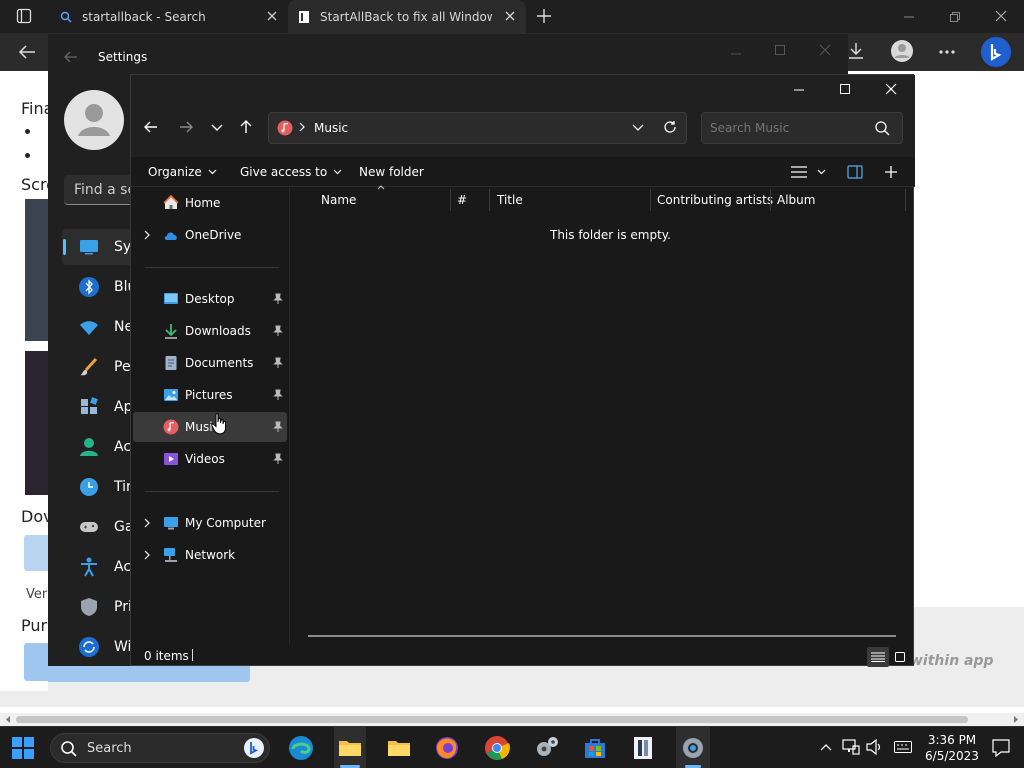 The width and height of the screenshot is (1024, 768). Describe the element at coordinates (510, 200) in the screenshot. I see `column-header-title: Title` at that location.